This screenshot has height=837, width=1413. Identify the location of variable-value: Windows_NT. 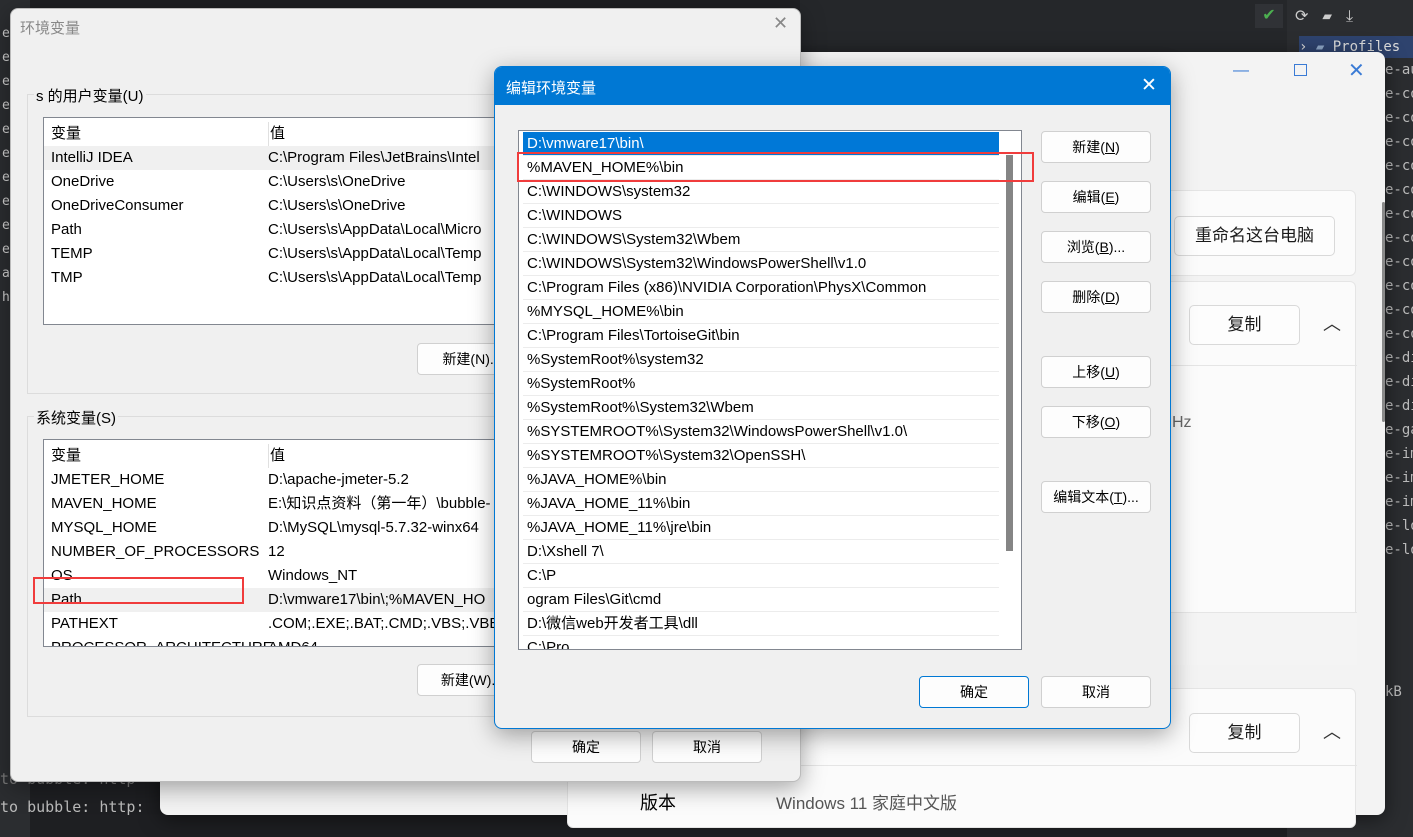
(313, 575).